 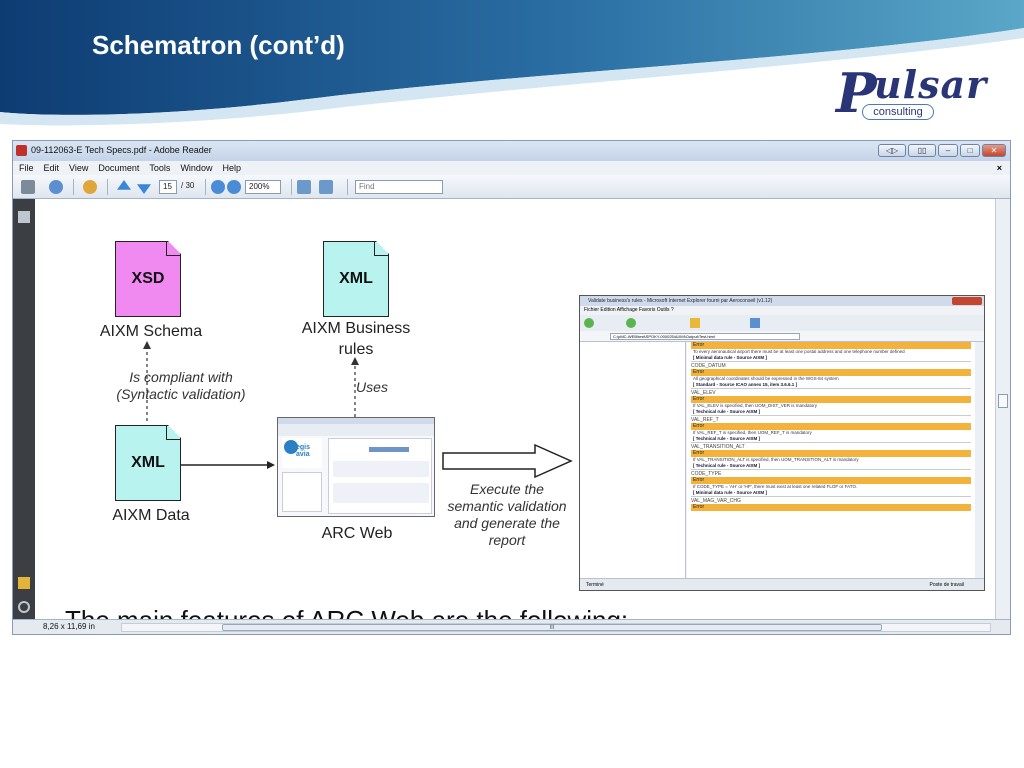 What do you see at coordinates (831, 419) in the screenshot?
I see `rule-name: VAL_REF_T` at bounding box center [831, 419].